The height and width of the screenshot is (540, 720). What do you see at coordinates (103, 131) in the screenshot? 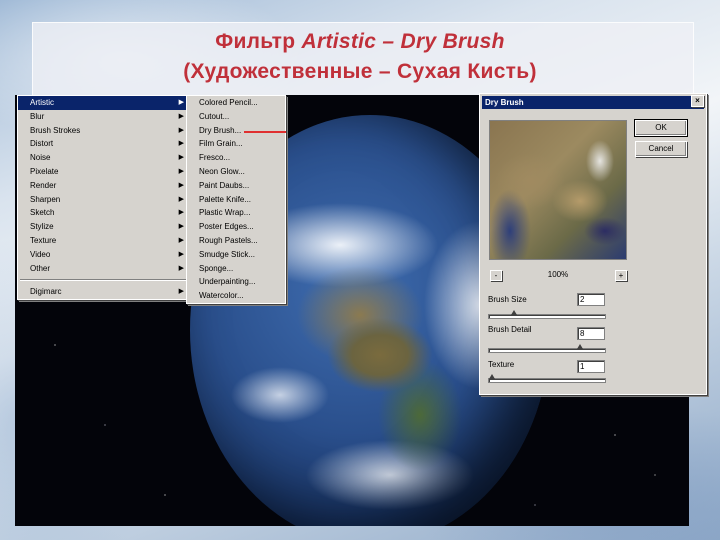
I see `menu-item-brush-strokes: Brush Strokes ▶` at bounding box center [103, 131].